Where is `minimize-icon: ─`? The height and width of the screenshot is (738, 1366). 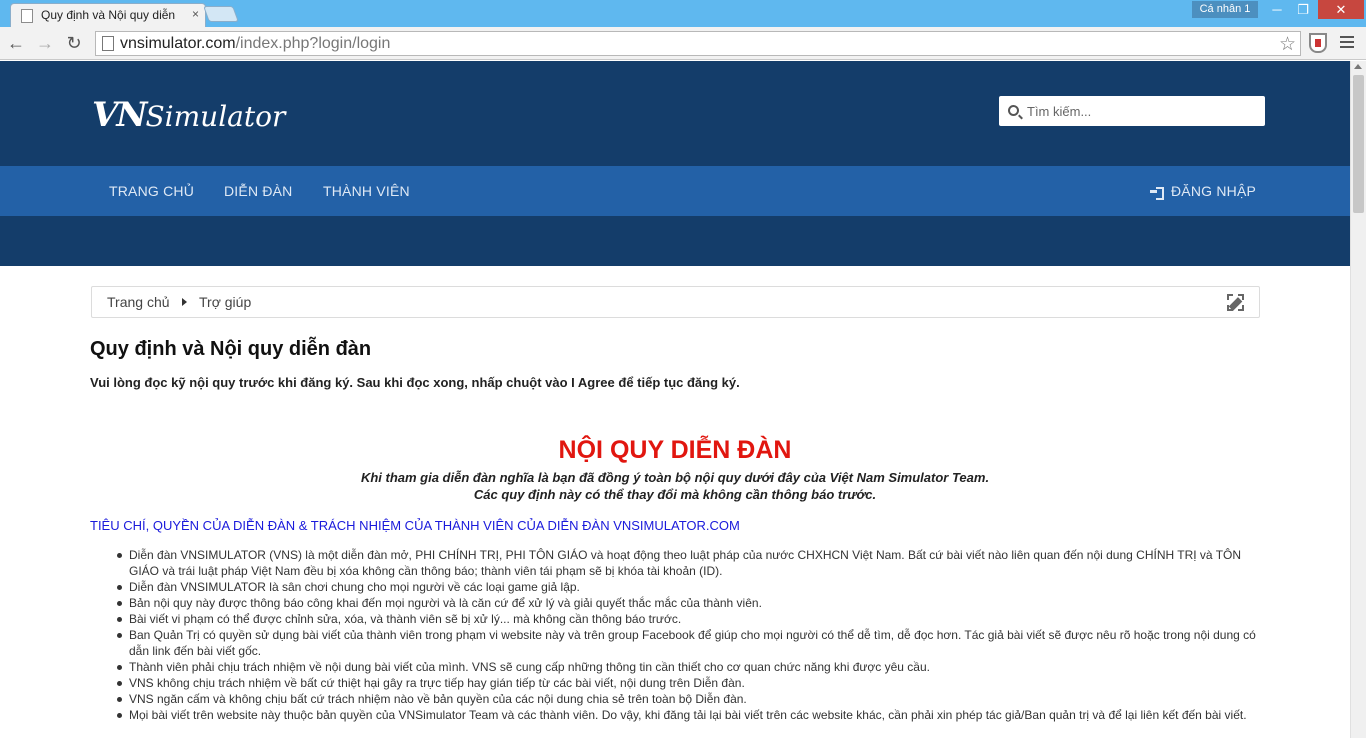 minimize-icon: ─ is located at coordinates (1277, 9).